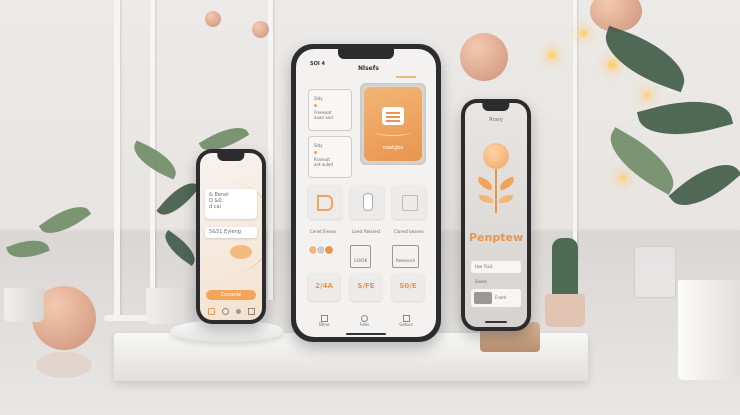 Image resolution: width=740 pixels, height=415 pixels. What do you see at coordinates (215, 207) in the screenshot?
I see `info-line: d cai` at bounding box center [215, 207].